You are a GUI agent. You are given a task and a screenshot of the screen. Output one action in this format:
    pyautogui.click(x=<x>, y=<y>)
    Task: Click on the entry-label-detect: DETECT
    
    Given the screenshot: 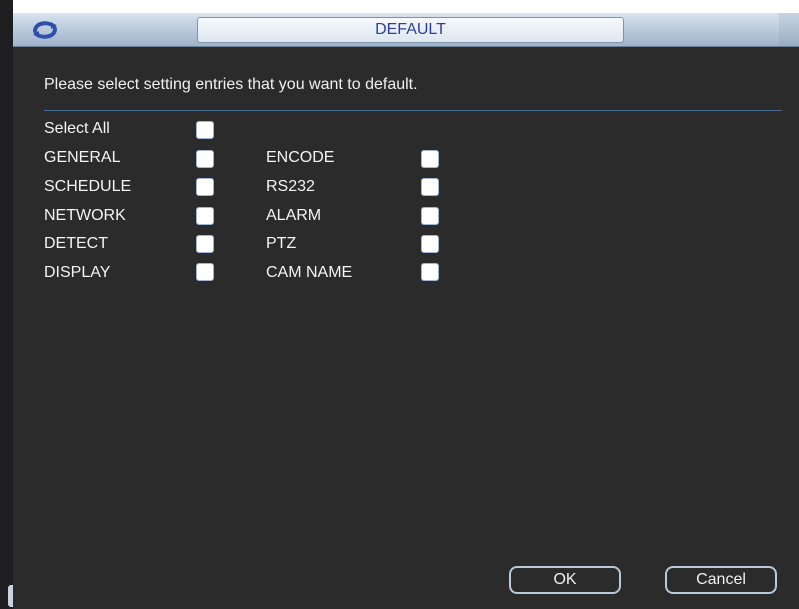 What is the action you would take?
    pyautogui.click(x=76, y=243)
    